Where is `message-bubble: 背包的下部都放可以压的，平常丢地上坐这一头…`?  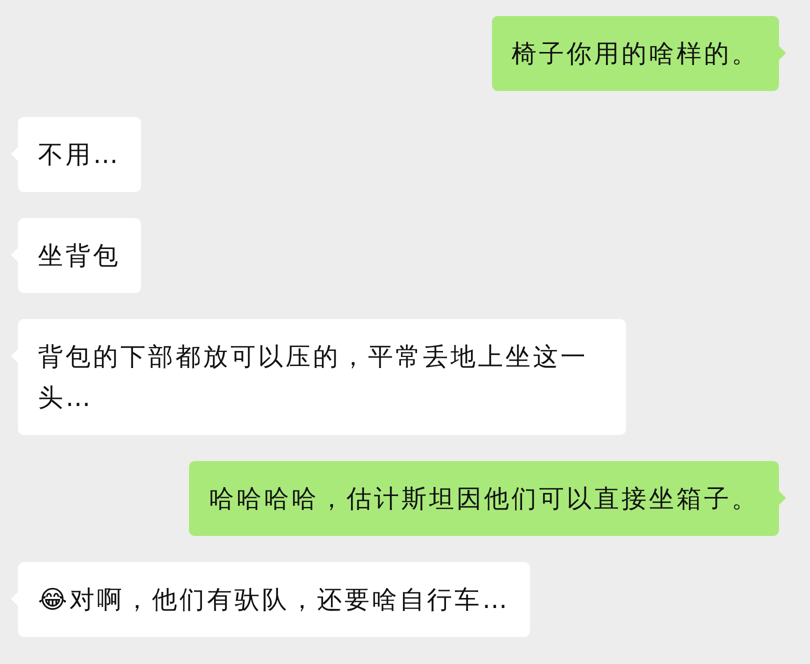
message-bubble: 背包的下部都放可以压的，平常丢地上坐这一头… is located at coordinates (322, 377).